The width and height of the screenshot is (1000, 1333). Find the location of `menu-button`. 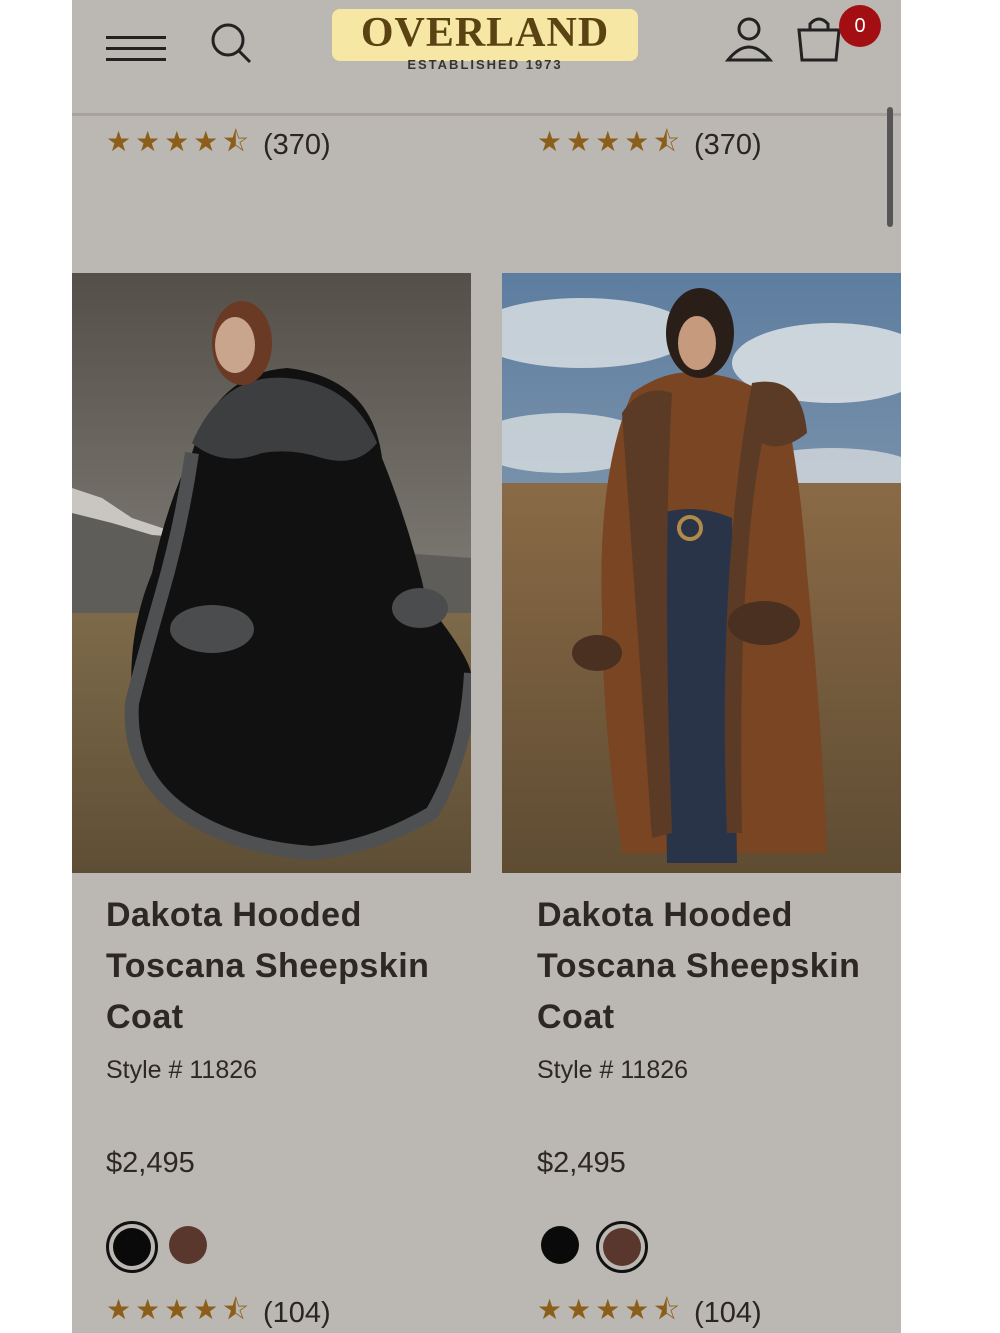

menu-button is located at coordinates (136, 49).